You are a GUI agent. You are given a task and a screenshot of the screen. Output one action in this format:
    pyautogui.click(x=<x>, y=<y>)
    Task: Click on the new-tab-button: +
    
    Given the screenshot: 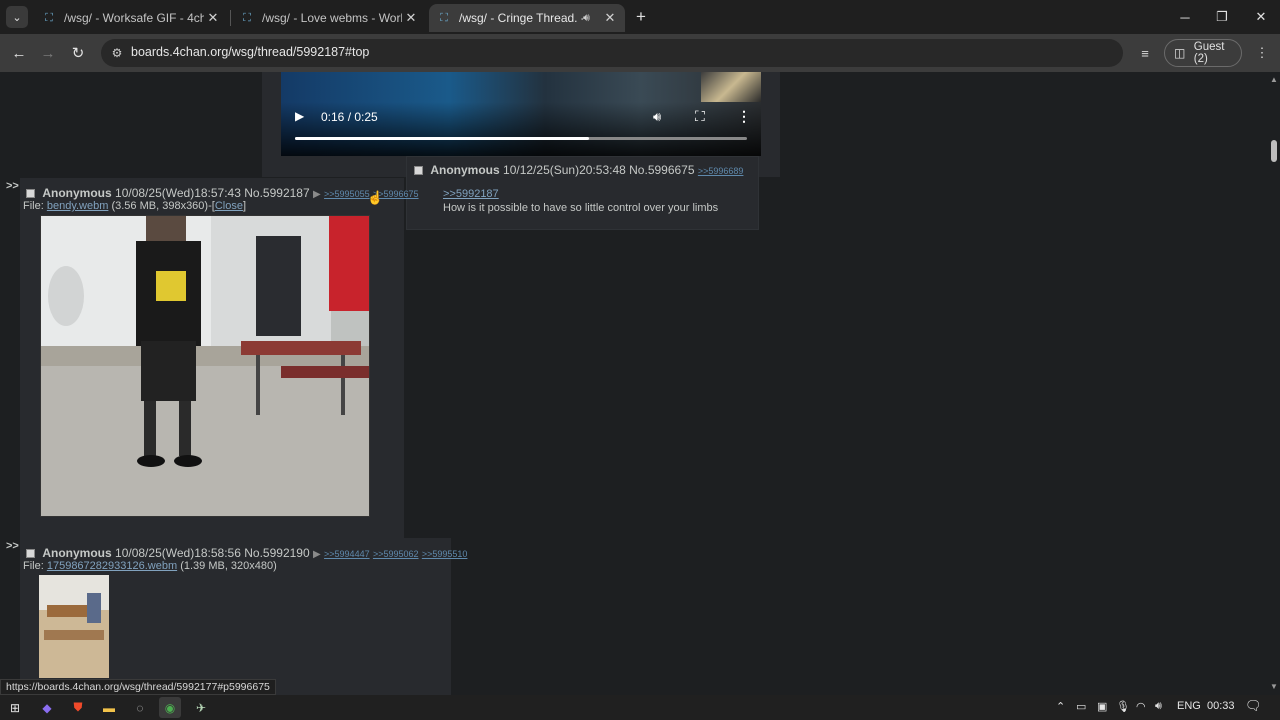 What is the action you would take?
    pyautogui.click(x=641, y=17)
    